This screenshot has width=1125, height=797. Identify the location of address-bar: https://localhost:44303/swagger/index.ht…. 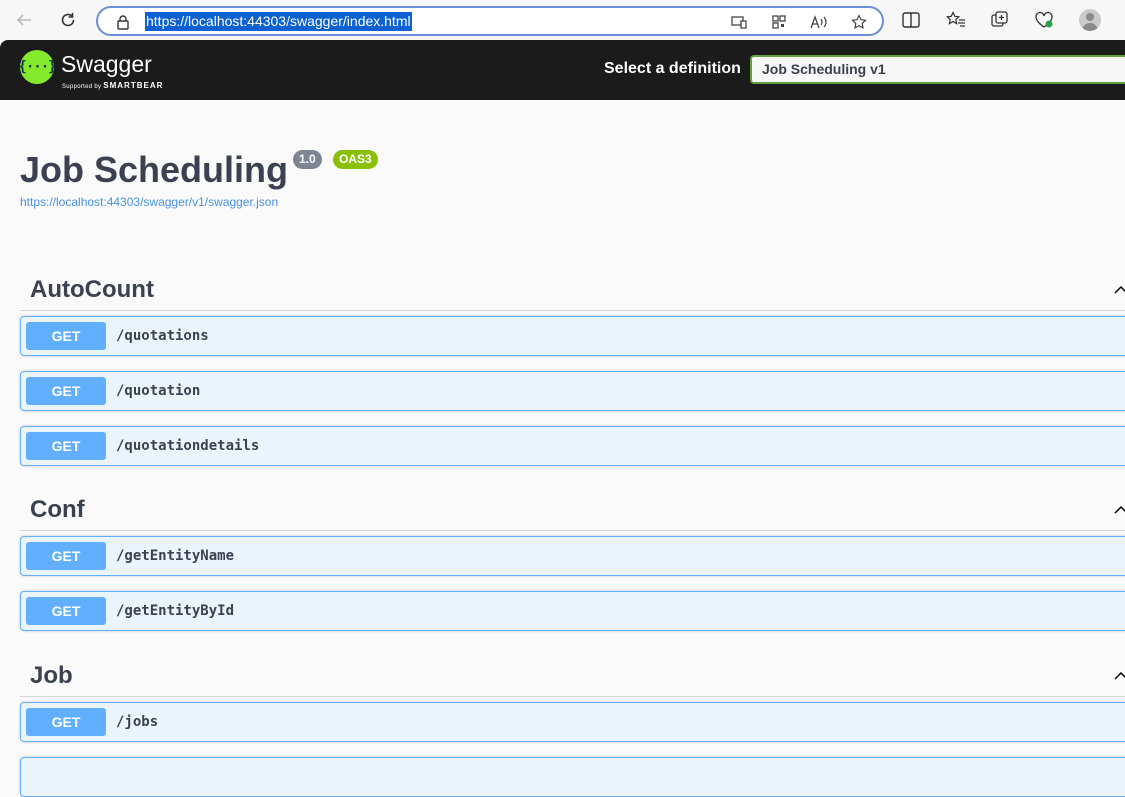
(490, 21).